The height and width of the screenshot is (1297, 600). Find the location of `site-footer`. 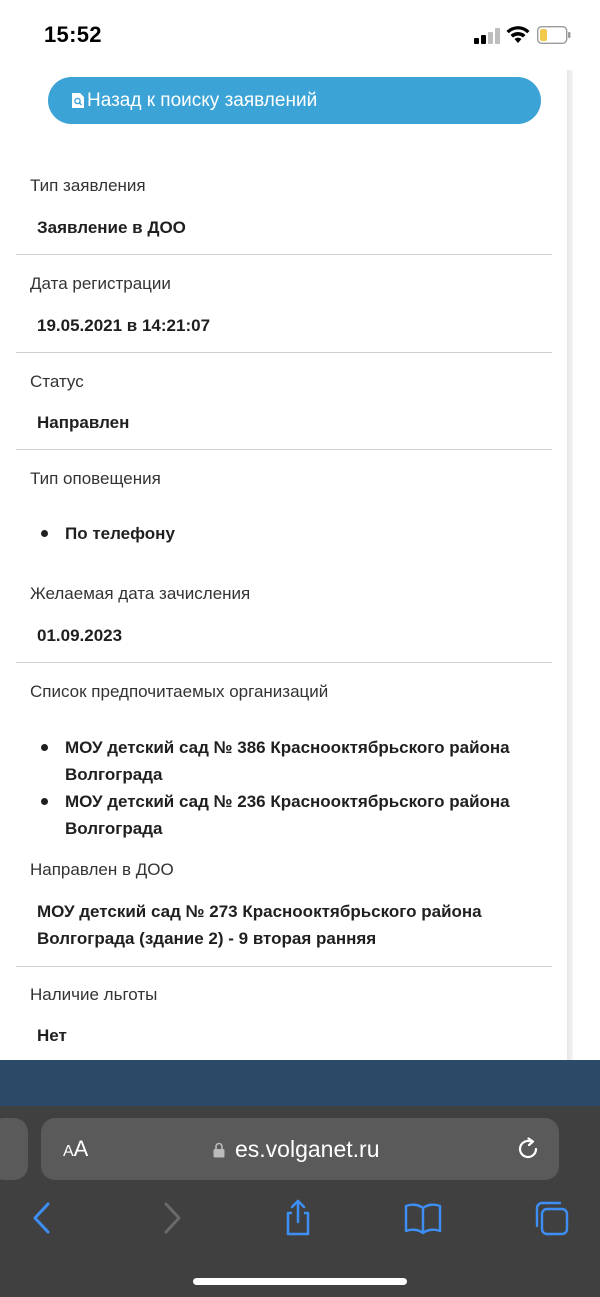

site-footer is located at coordinates (300, 1083).